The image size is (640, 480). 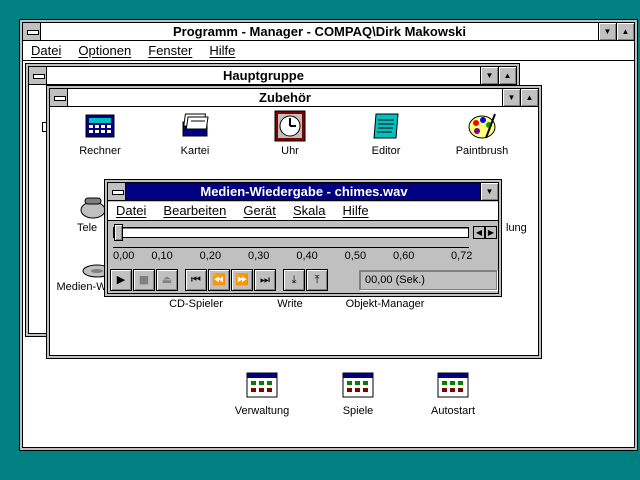 I want to click on group-label: Verwaltung, so click(x=262, y=411).